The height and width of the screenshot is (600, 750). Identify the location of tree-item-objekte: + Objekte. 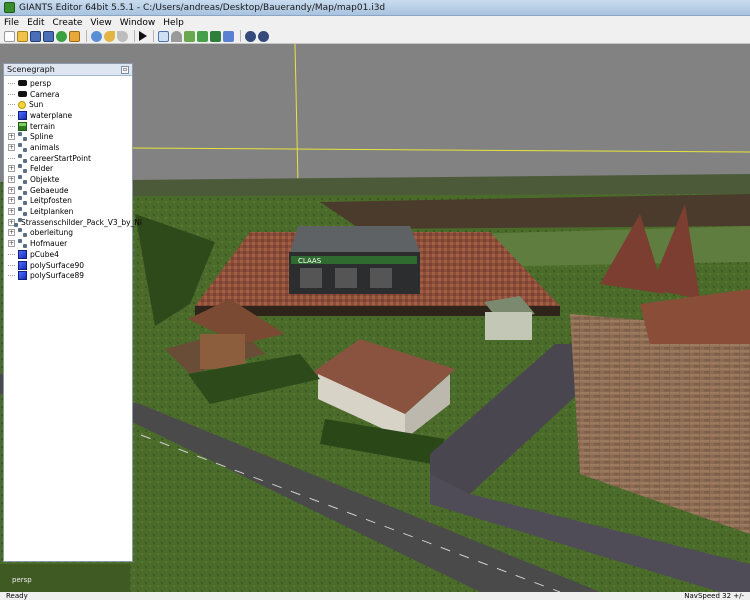
(68, 179).